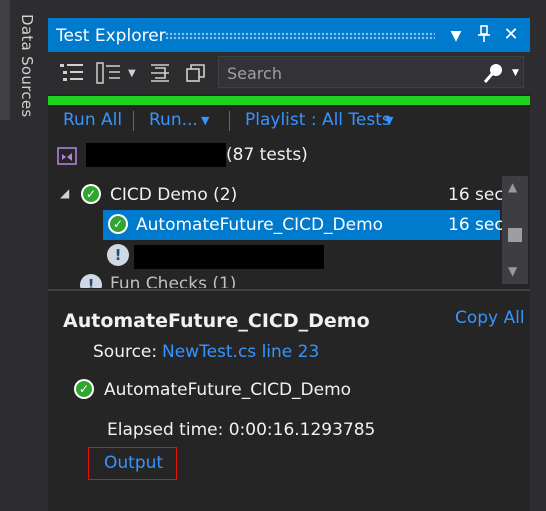 This screenshot has height=511, width=546. What do you see at coordinates (25, 69) in the screenshot?
I see `data-sources-tab: Data Sources` at bounding box center [25, 69].